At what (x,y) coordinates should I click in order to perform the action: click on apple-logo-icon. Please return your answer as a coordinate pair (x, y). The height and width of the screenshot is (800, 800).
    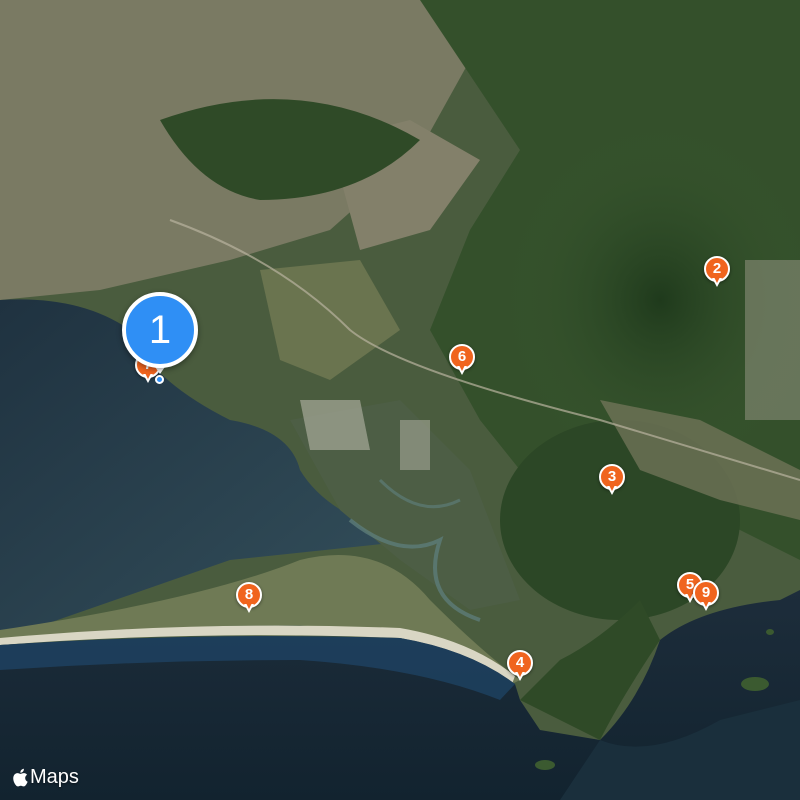
    Looking at the image, I should click on (20, 777).